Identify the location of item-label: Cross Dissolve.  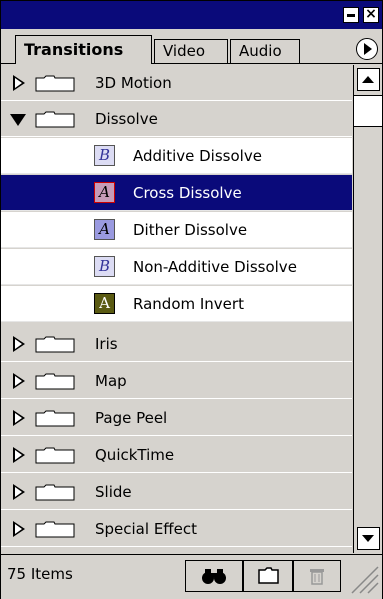
(187, 193).